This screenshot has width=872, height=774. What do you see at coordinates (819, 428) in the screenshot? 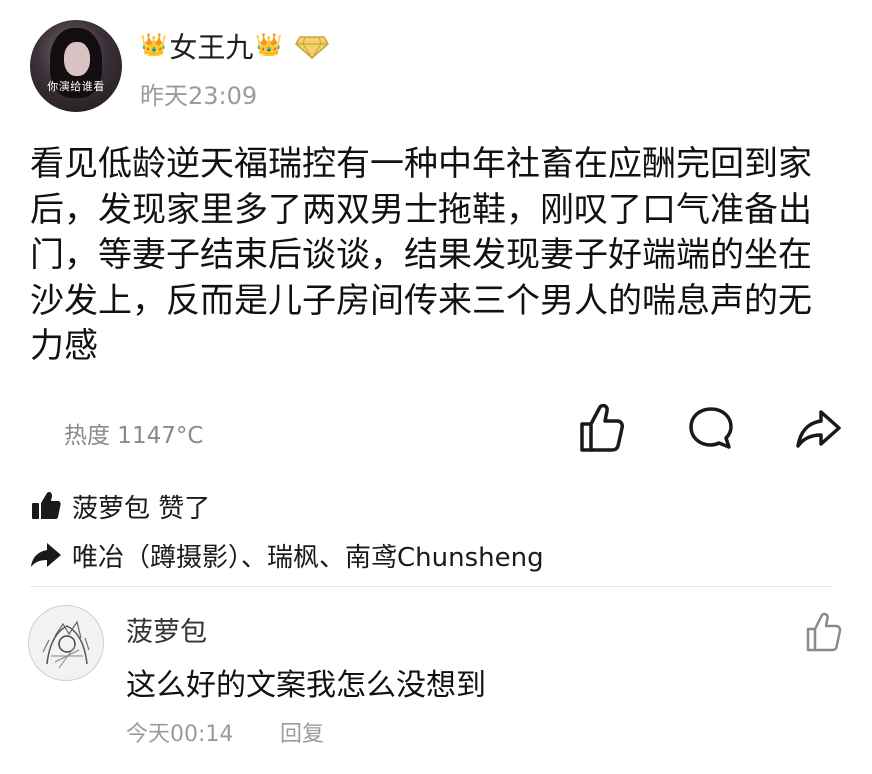
I see `share-arrow-icon` at bounding box center [819, 428].